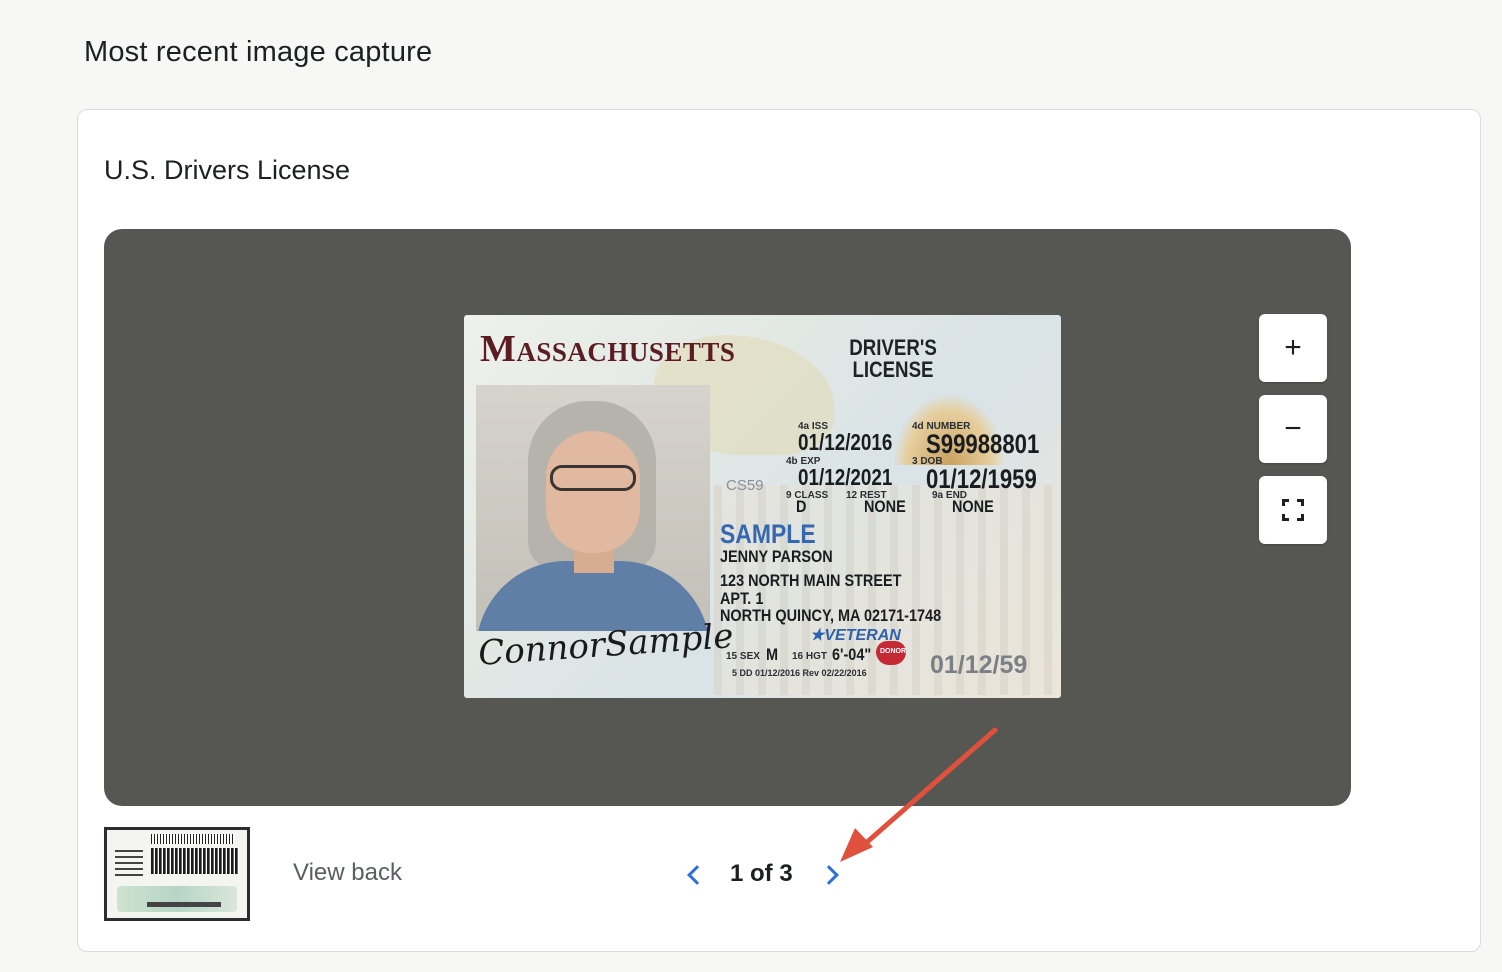  Describe the element at coordinates (979, 665) in the screenshot. I see `license-dob-short: 01/12/59` at that location.